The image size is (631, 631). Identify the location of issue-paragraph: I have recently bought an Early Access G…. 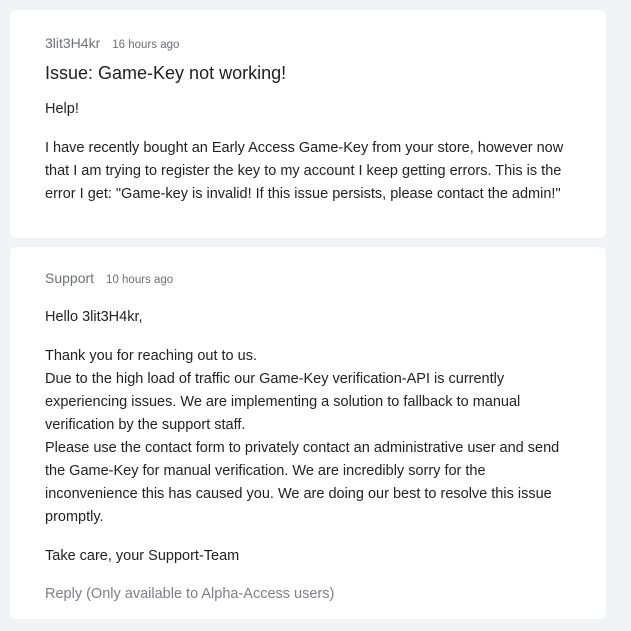
(304, 171).